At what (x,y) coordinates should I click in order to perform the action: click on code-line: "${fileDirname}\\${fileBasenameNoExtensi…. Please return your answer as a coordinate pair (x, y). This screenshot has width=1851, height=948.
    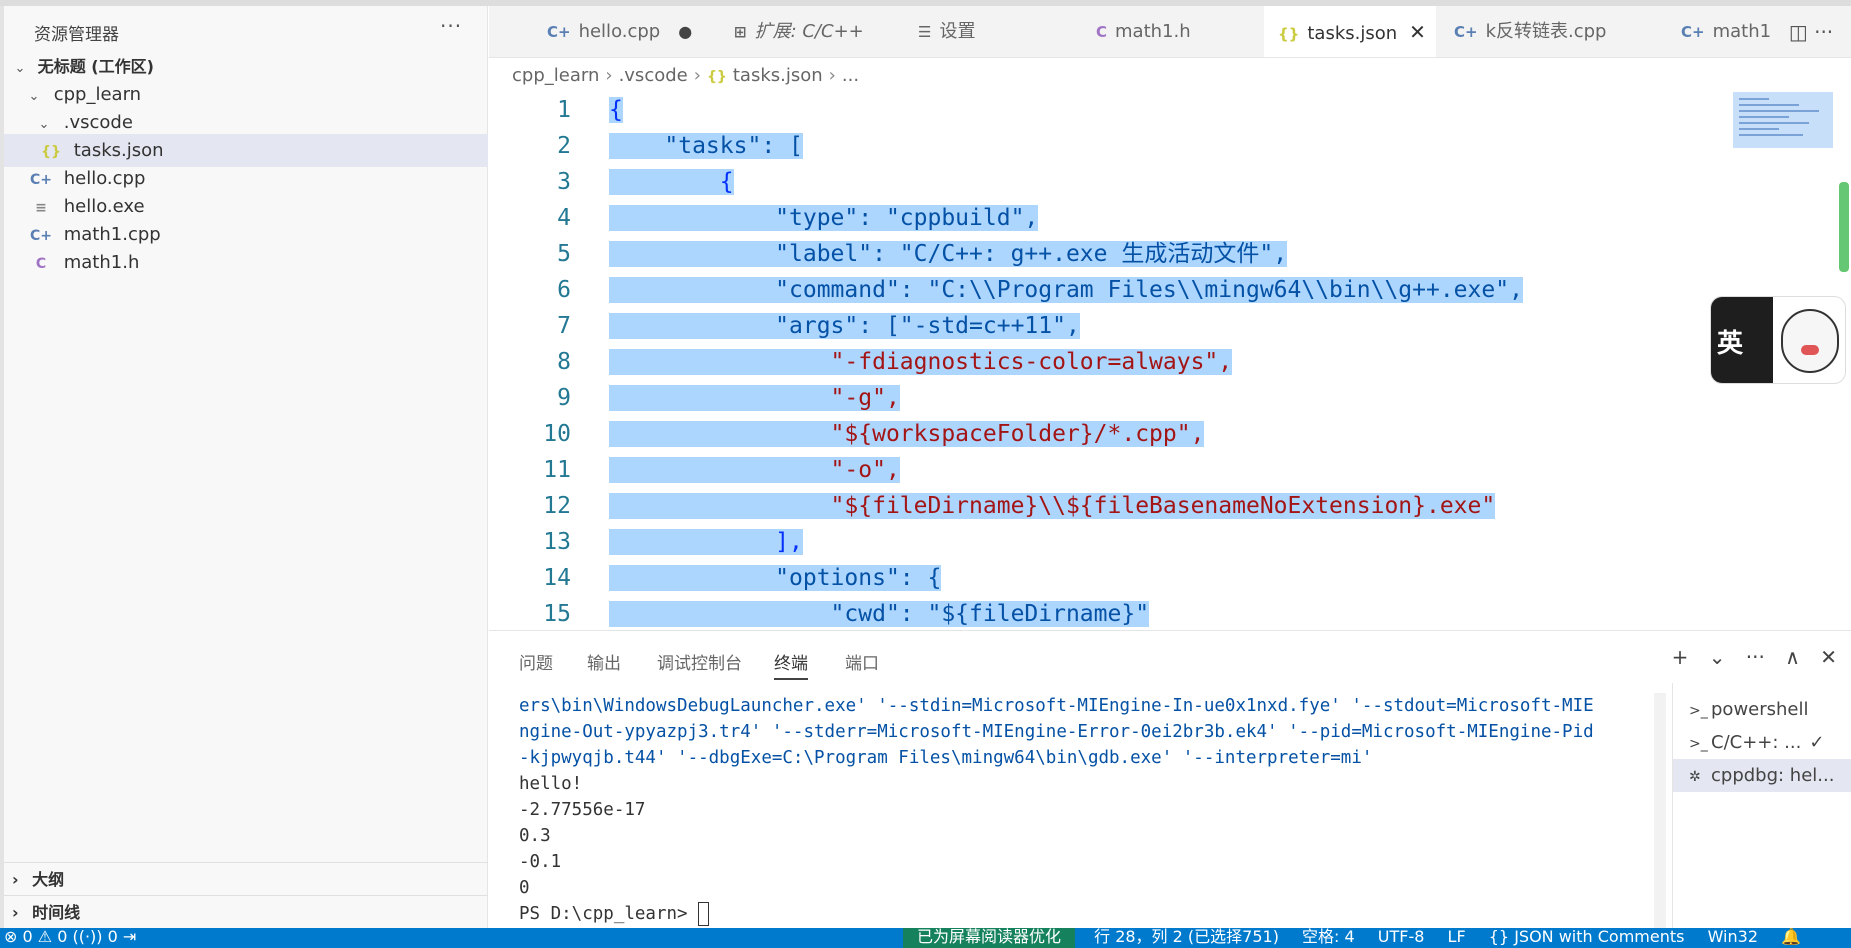
    Looking at the image, I should click on (1052, 506).